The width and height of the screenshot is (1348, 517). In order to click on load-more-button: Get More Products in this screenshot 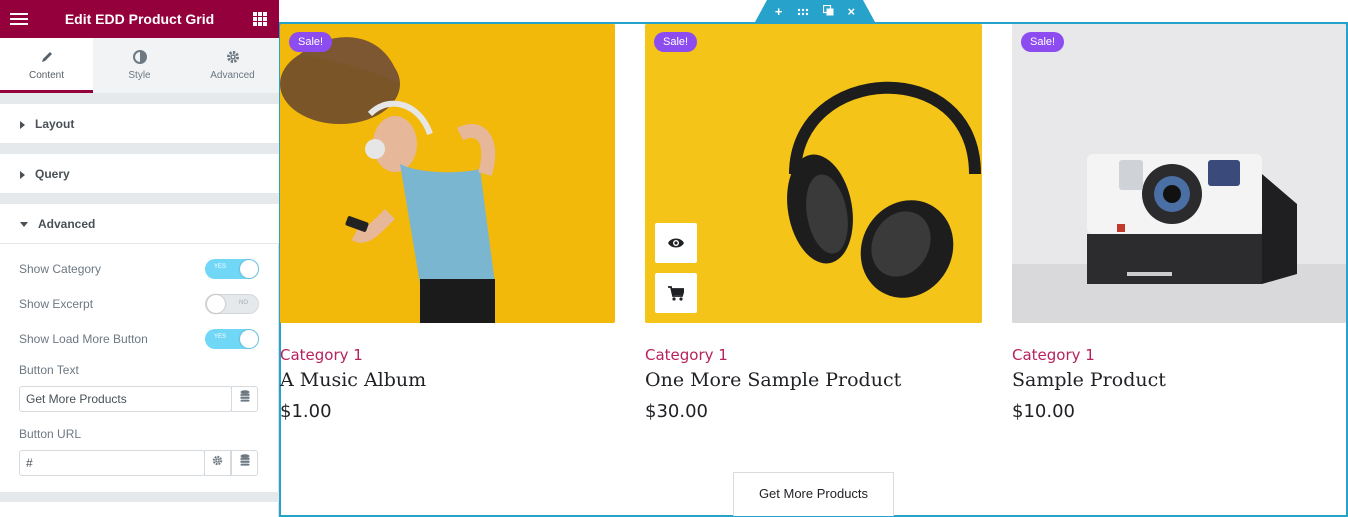, I will do `click(813, 494)`.